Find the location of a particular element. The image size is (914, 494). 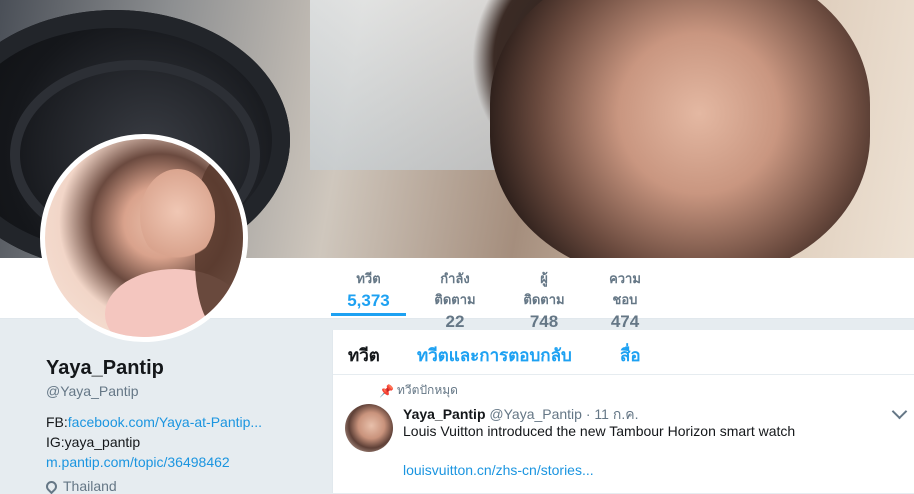

location-text: Thailand is located at coordinates (90, 486).